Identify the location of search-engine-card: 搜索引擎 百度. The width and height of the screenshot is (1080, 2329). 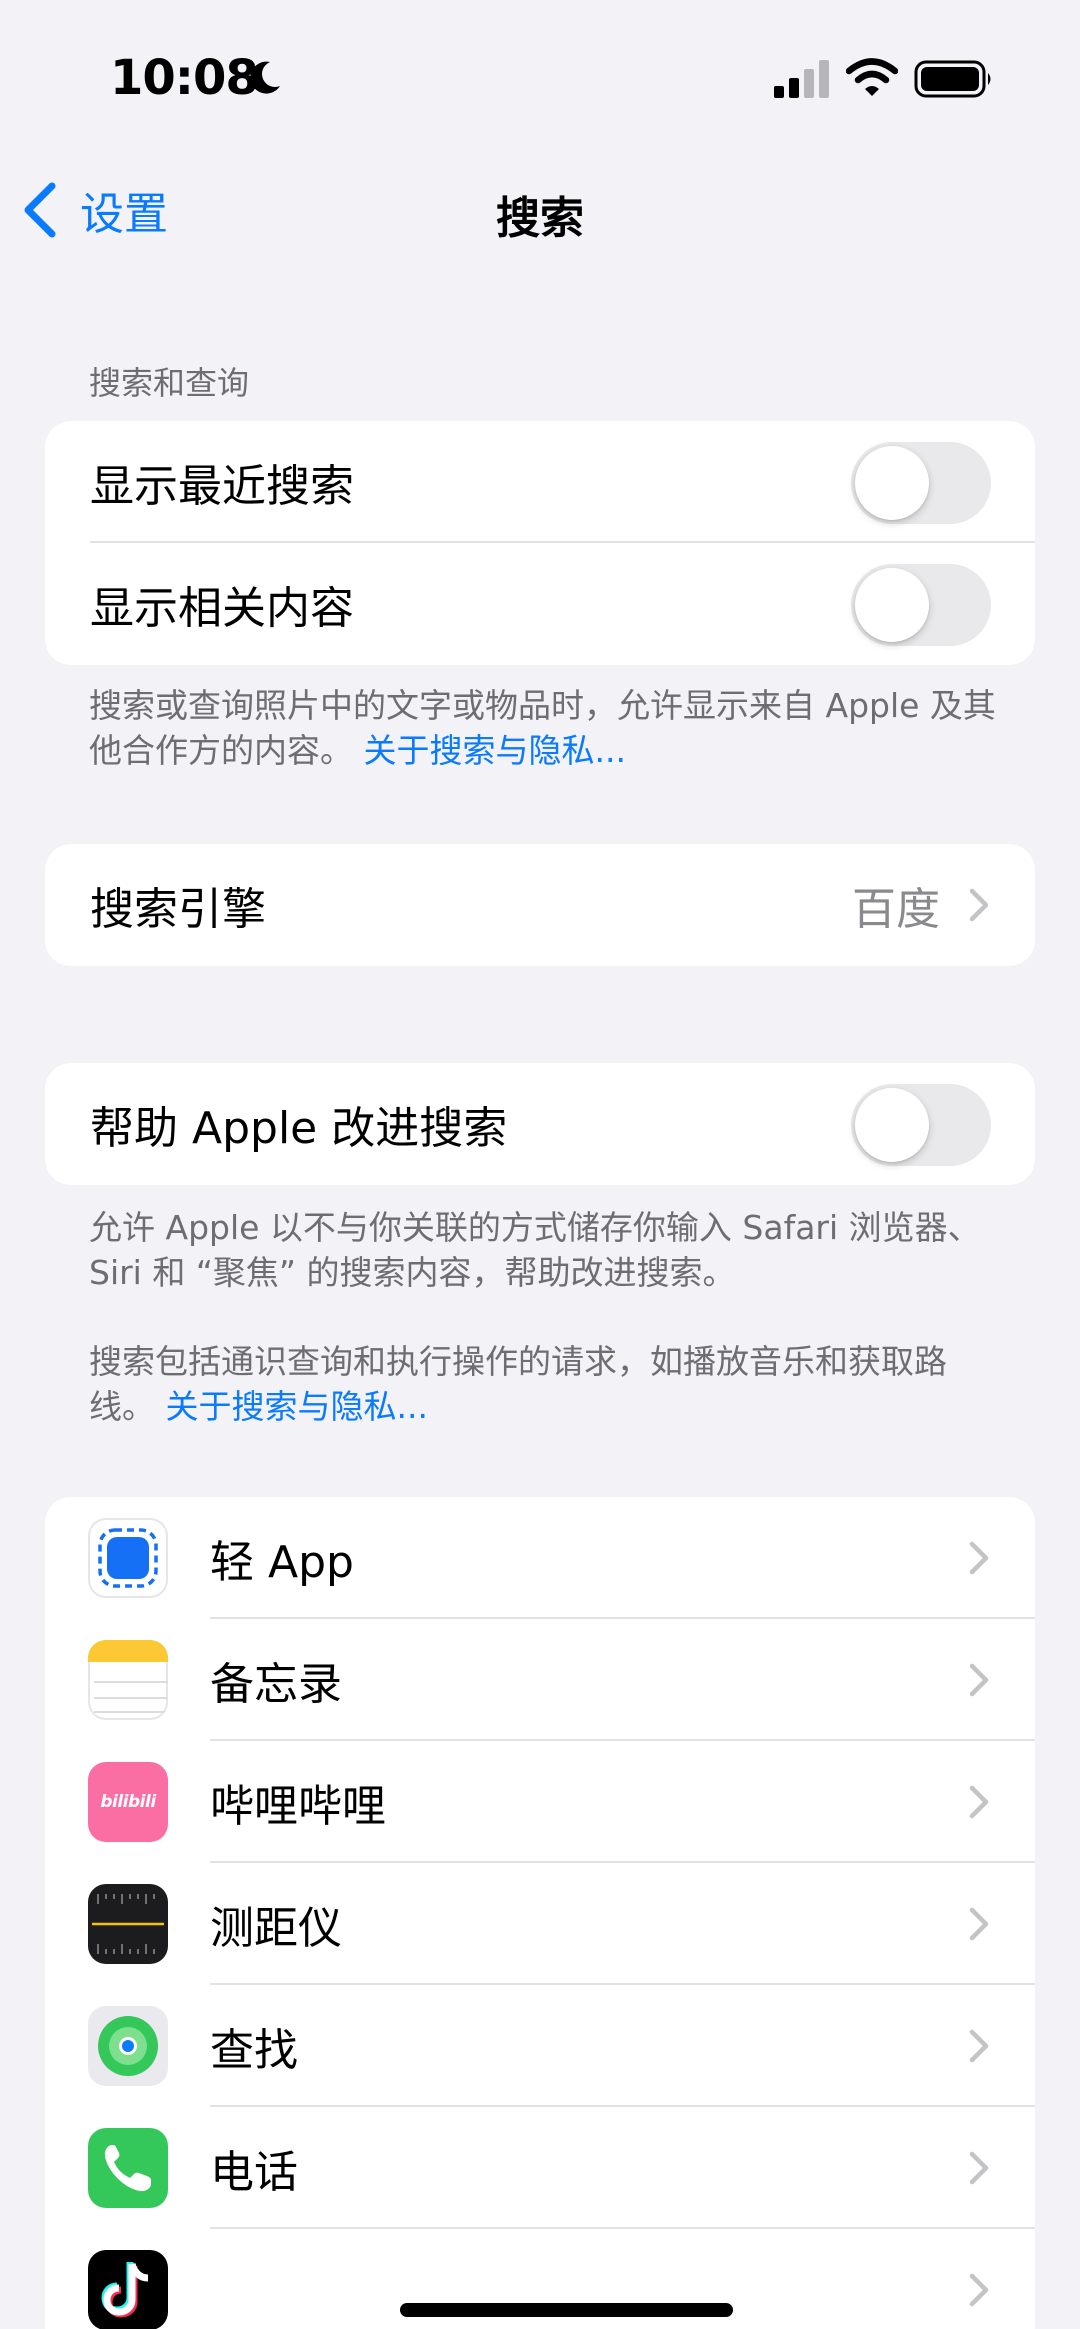
(540, 905).